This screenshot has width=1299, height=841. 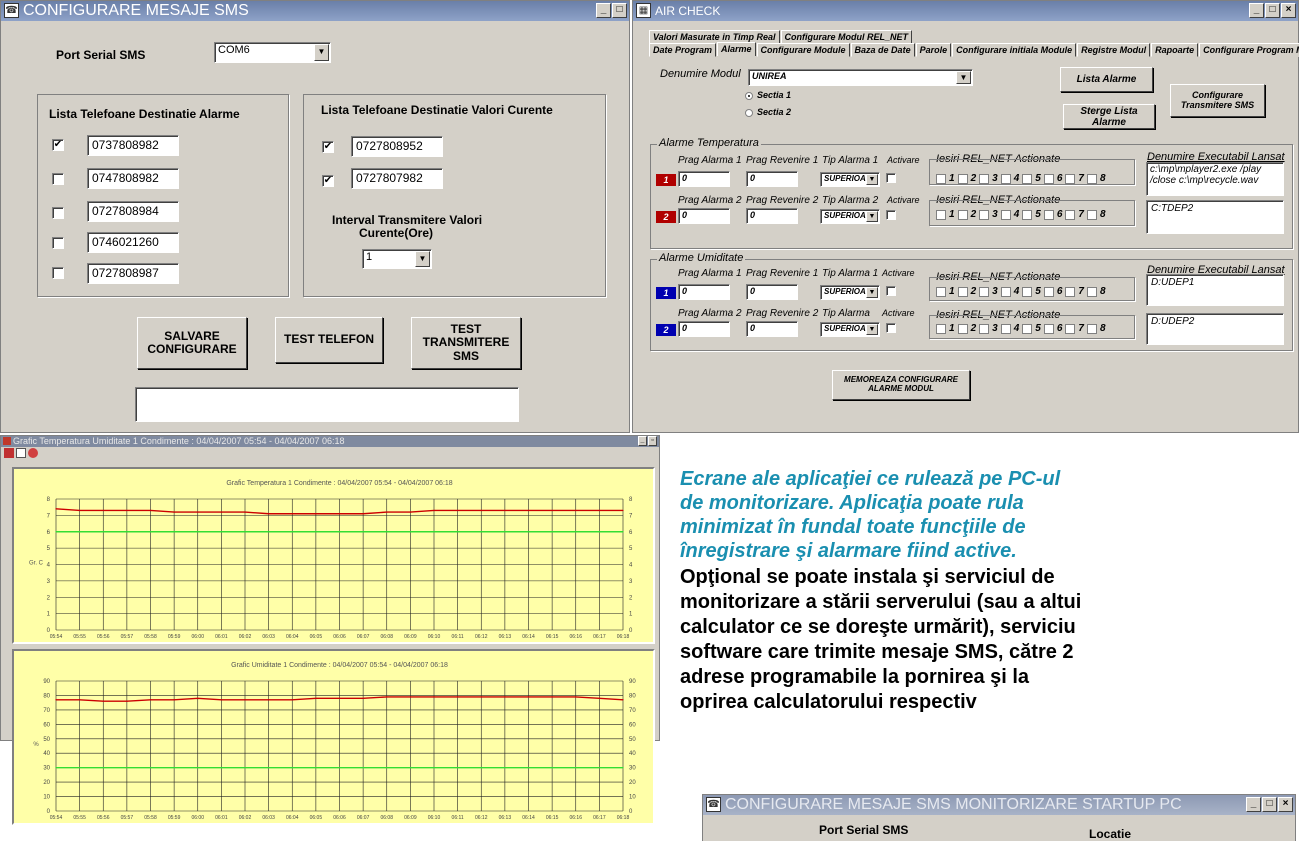 I want to click on rev1-h-input: 0, so click(x=772, y=292).